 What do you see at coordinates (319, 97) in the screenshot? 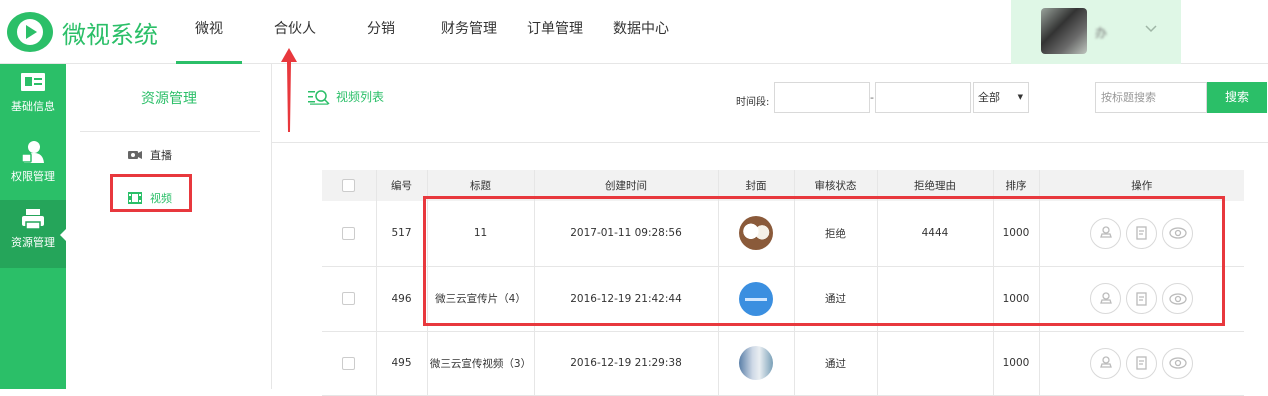
I see `list-search-icon` at bounding box center [319, 97].